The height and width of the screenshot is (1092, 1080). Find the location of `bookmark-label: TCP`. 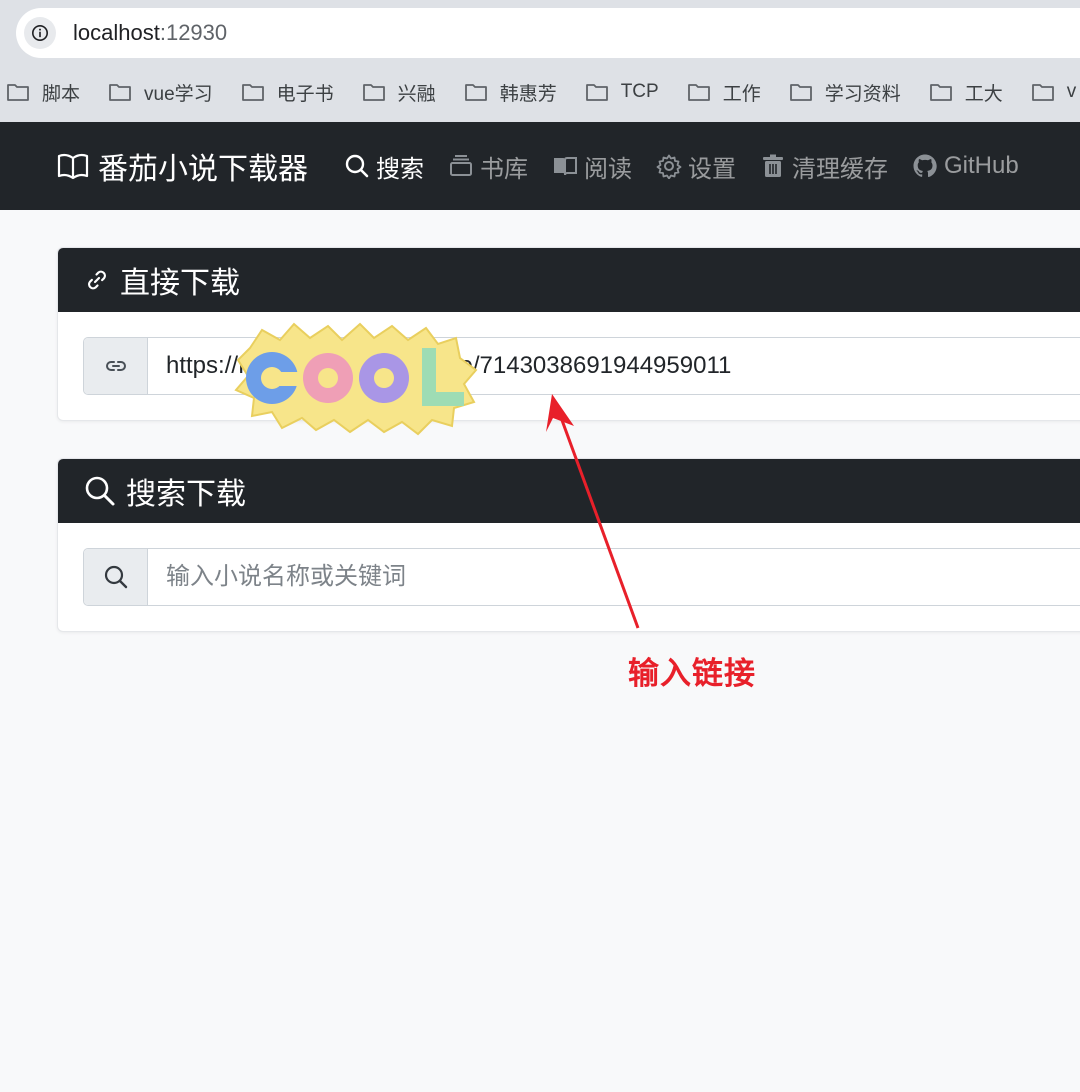

bookmark-label: TCP is located at coordinates (639, 91).